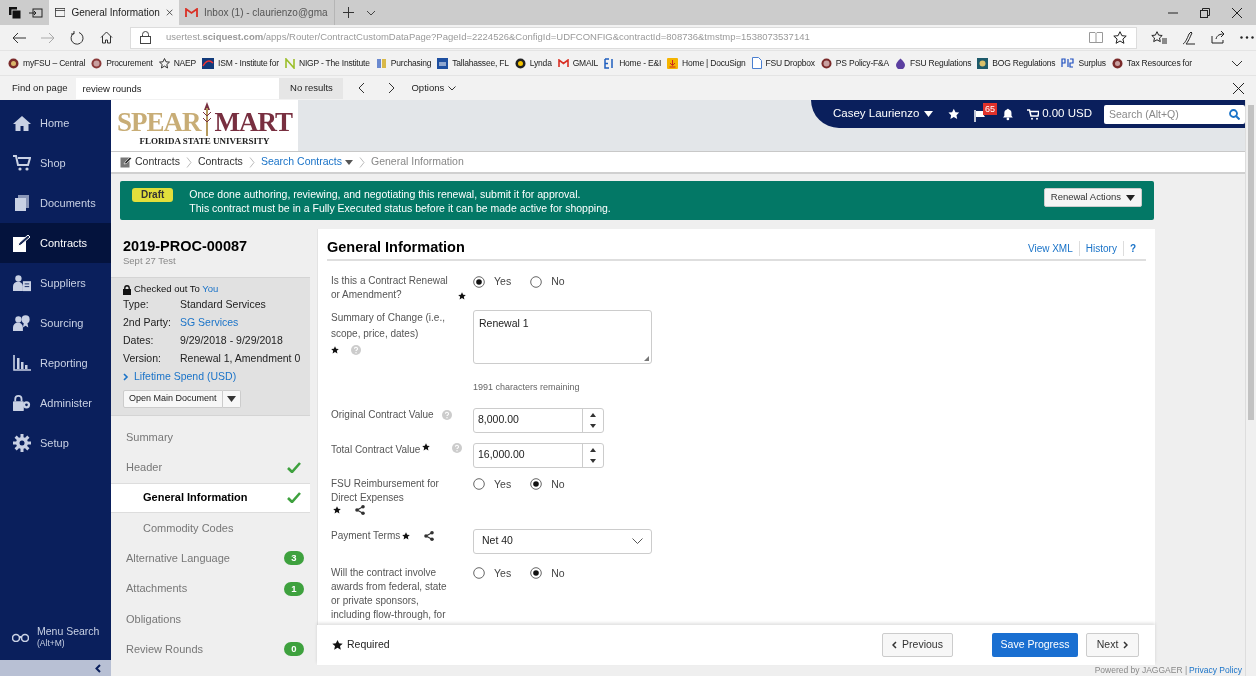 Image resolution: width=1256 pixels, height=676 pixels. What do you see at coordinates (20, 637) in the screenshot?
I see `binoculars-icon` at bounding box center [20, 637].